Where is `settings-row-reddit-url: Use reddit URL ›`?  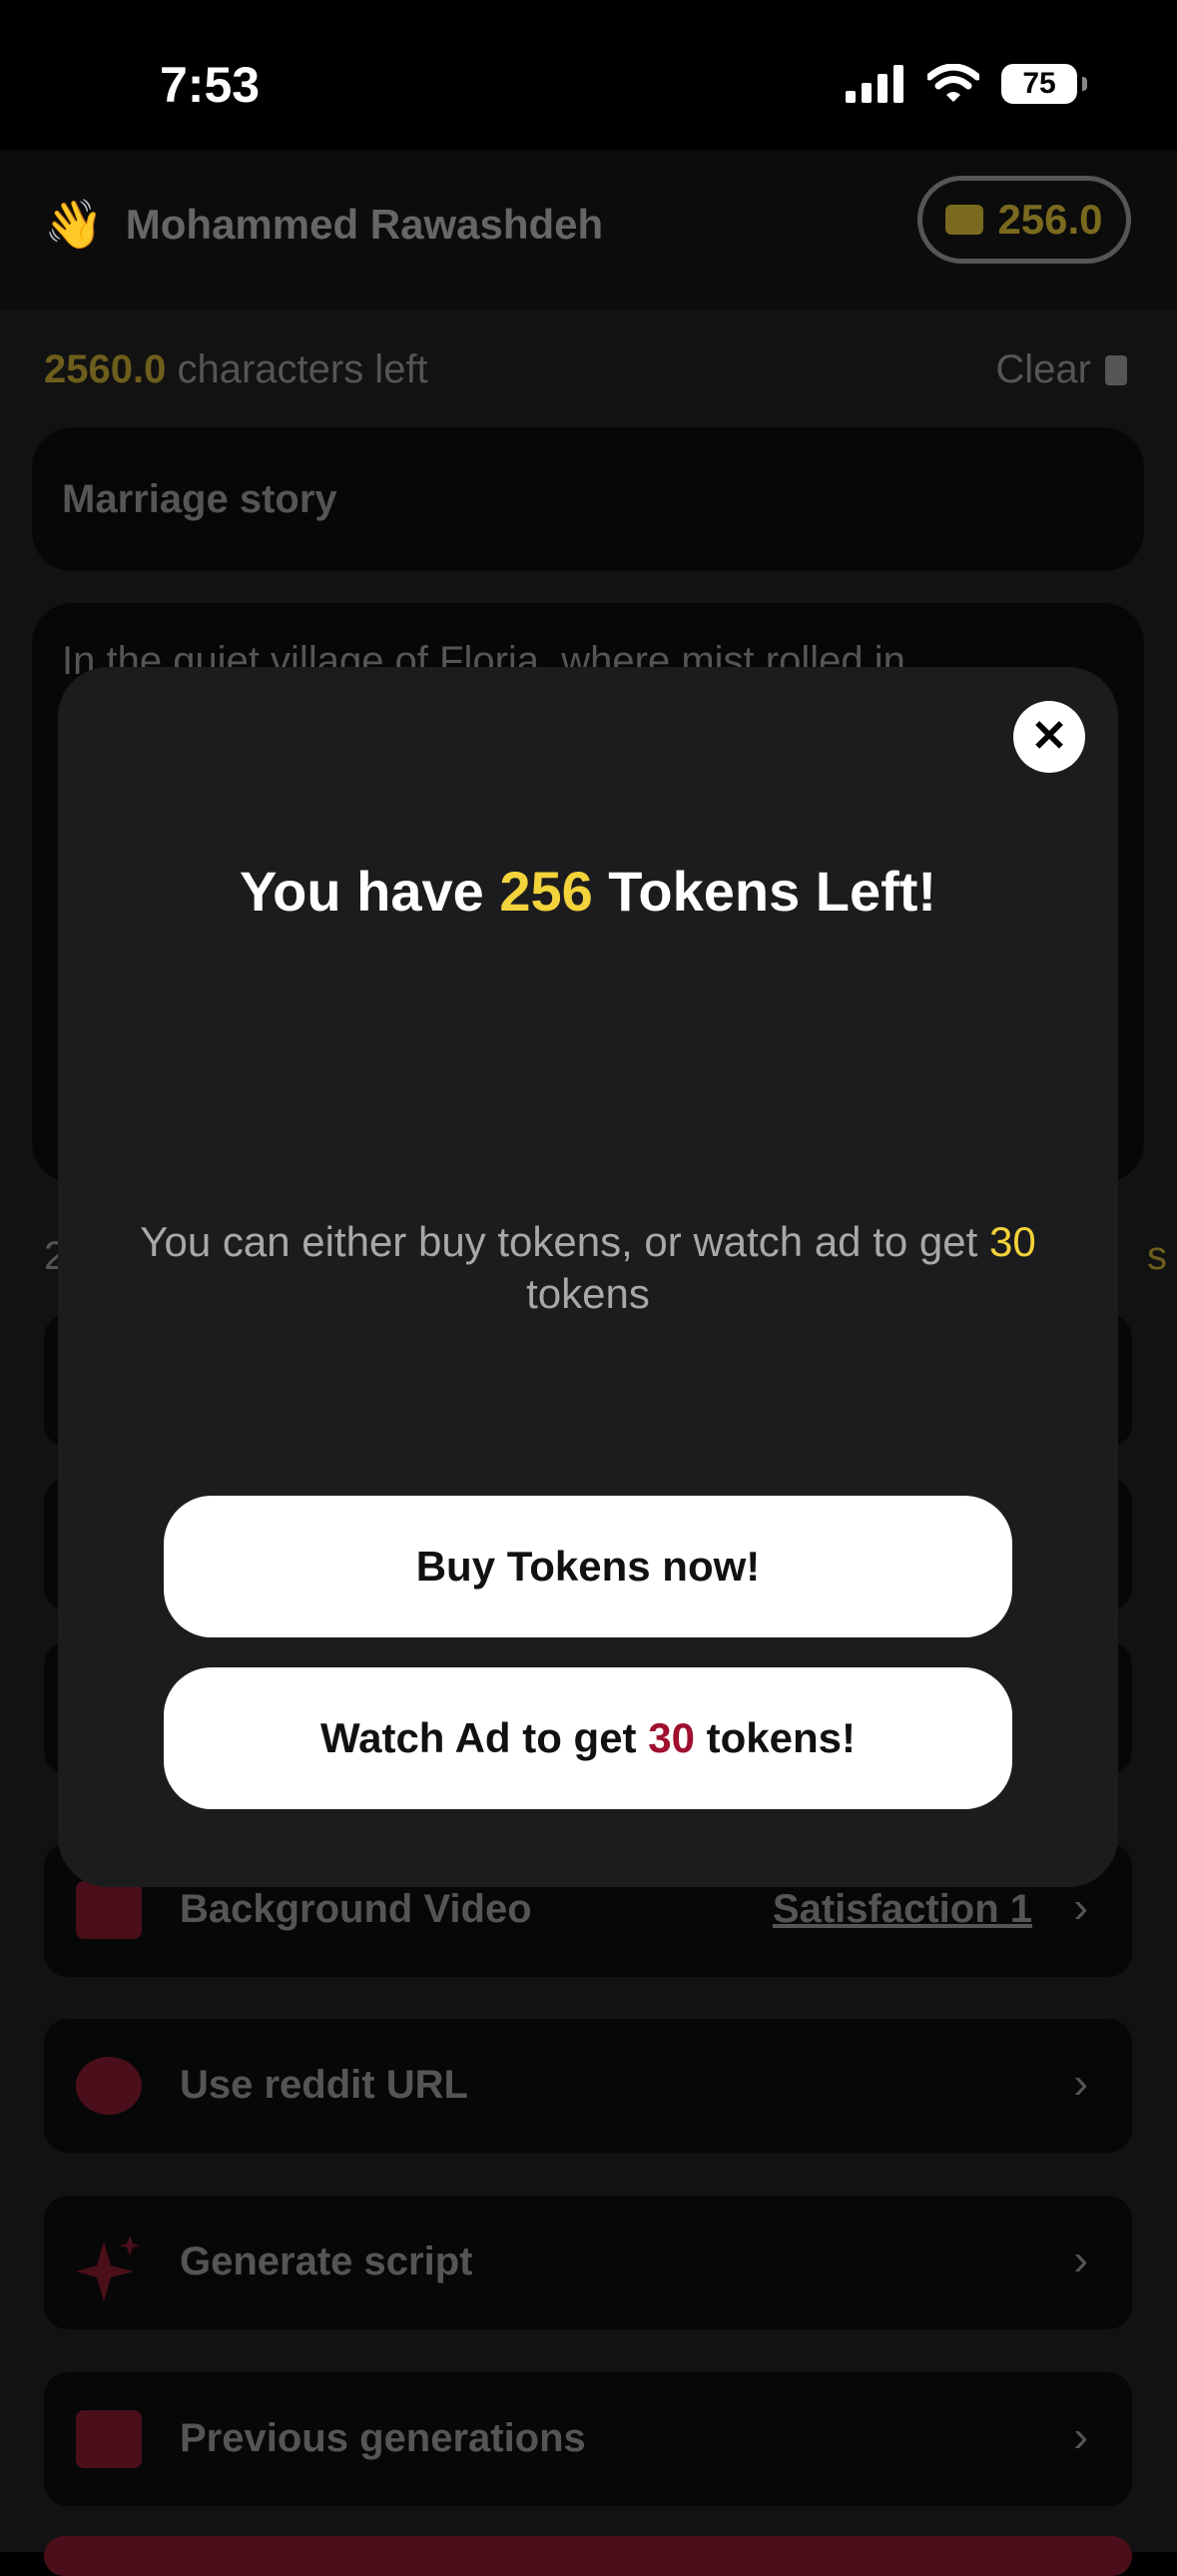
settings-row-reddit-url: Use reddit URL › is located at coordinates (588, 2086).